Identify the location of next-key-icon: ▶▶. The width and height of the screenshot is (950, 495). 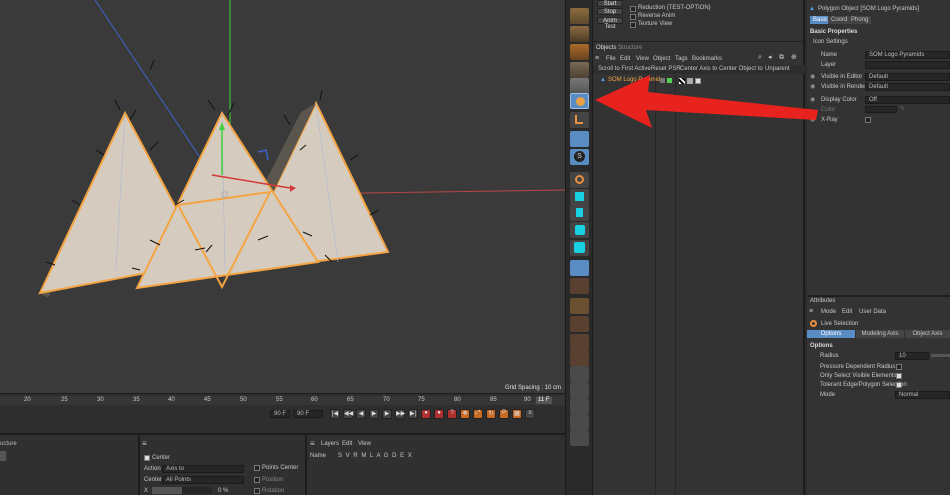
(400, 414).